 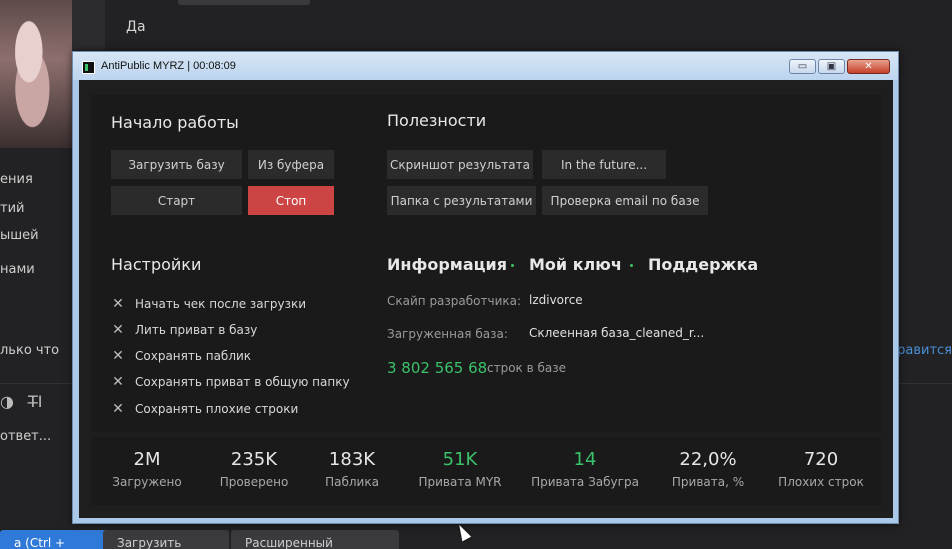 I want to click on forum-top-bar, so click(x=244, y=2).